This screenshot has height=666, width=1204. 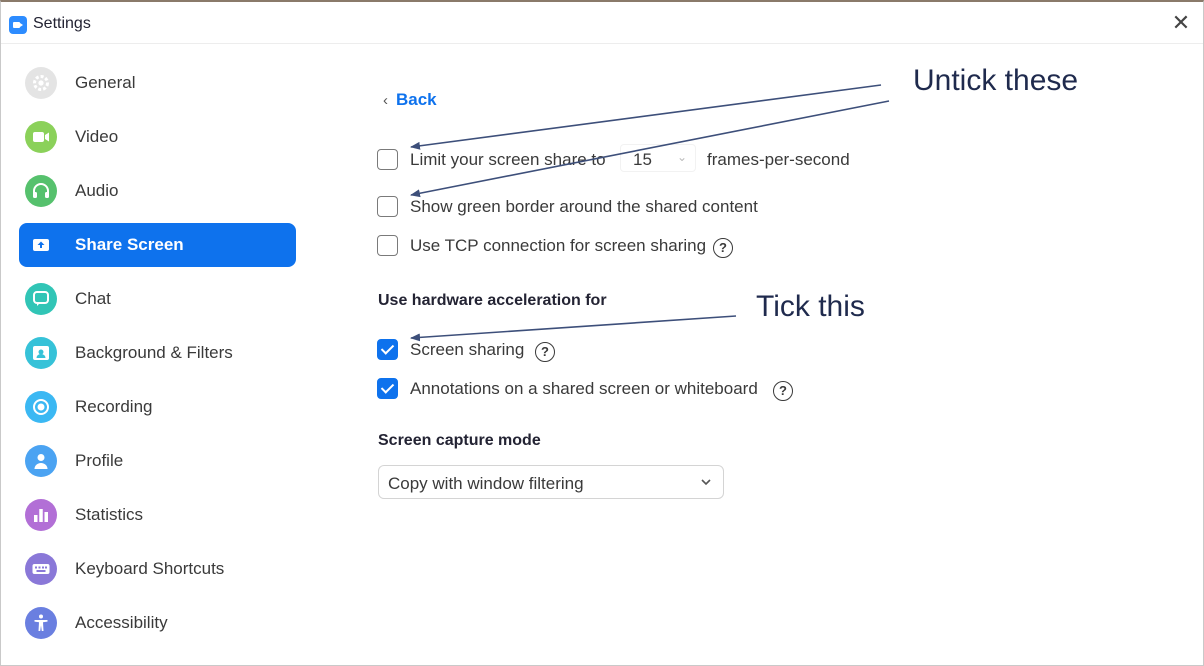 I want to click on window-title: Settings, so click(x=62, y=23).